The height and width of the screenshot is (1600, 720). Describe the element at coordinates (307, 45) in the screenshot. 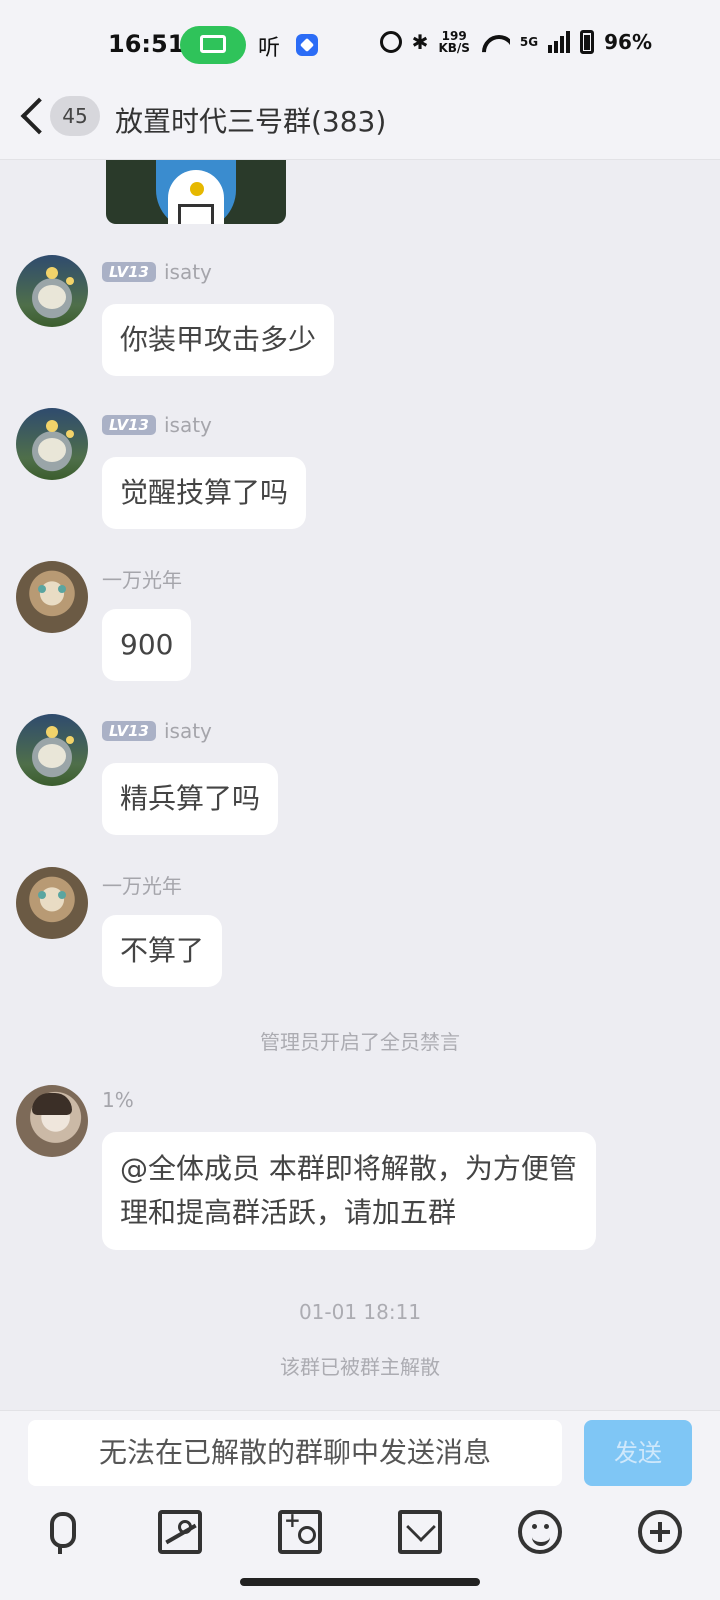

I see `app-notification-icon` at that location.